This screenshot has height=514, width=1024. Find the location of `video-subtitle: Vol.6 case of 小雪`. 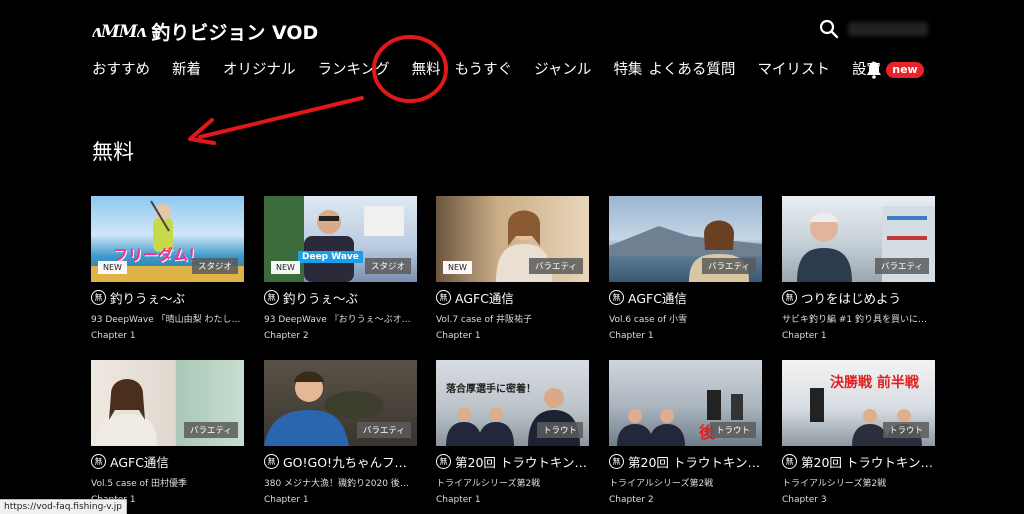

video-subtitle: Vol.6 case of 小雪 is located at coordinates (648, 320).